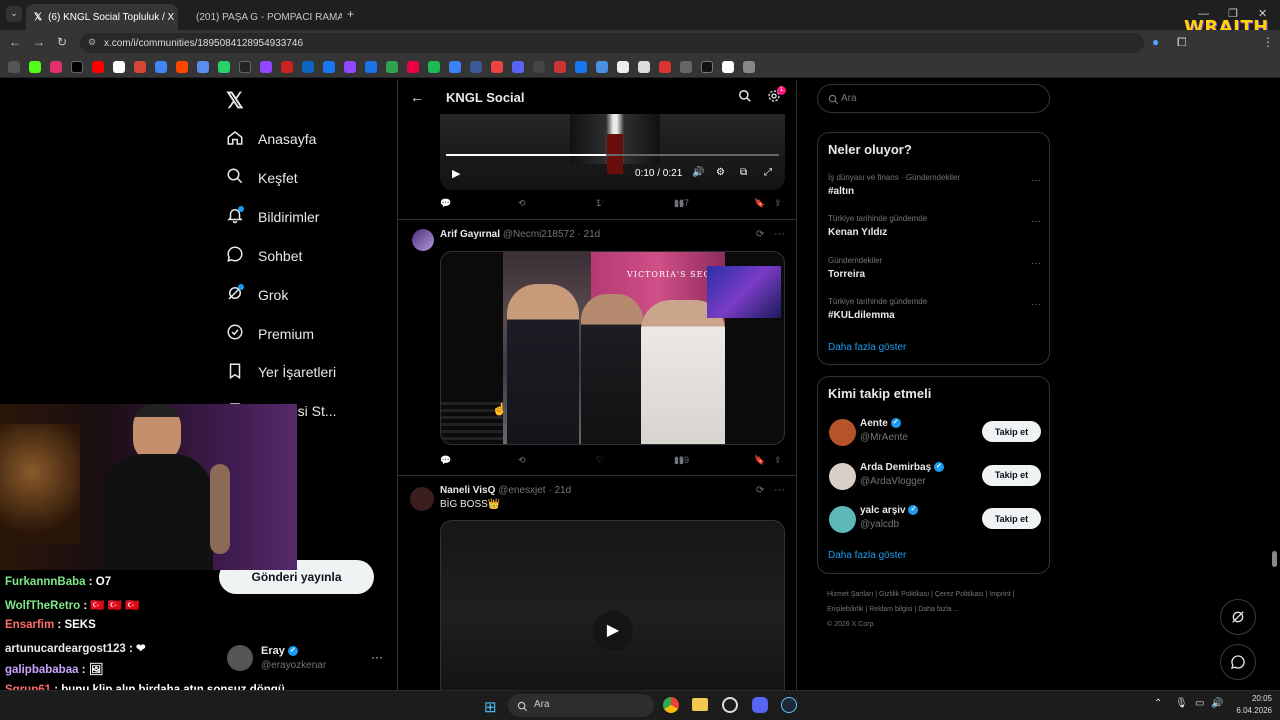 The image size is (1280, 720). I want to click on tray-chevron-icon: ⌃, so click(1158, 703).